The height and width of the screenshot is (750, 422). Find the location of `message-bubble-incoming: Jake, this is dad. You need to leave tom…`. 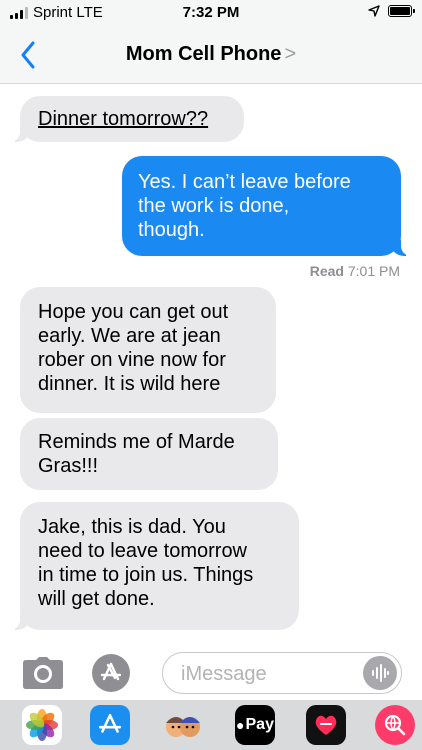

message-bubble-incoming: Jake, this is dad. You need to leave tom… is located at coordinates (152, 566).